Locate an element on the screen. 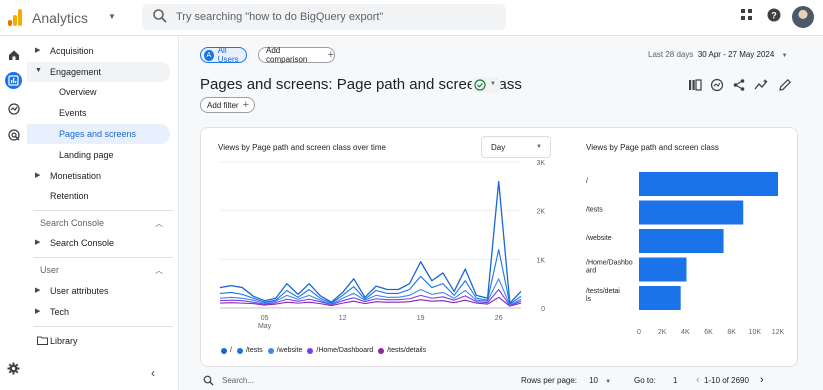 The height and width of the screenshot is (390, 823). left-rail is located at coordinates (13, 213).